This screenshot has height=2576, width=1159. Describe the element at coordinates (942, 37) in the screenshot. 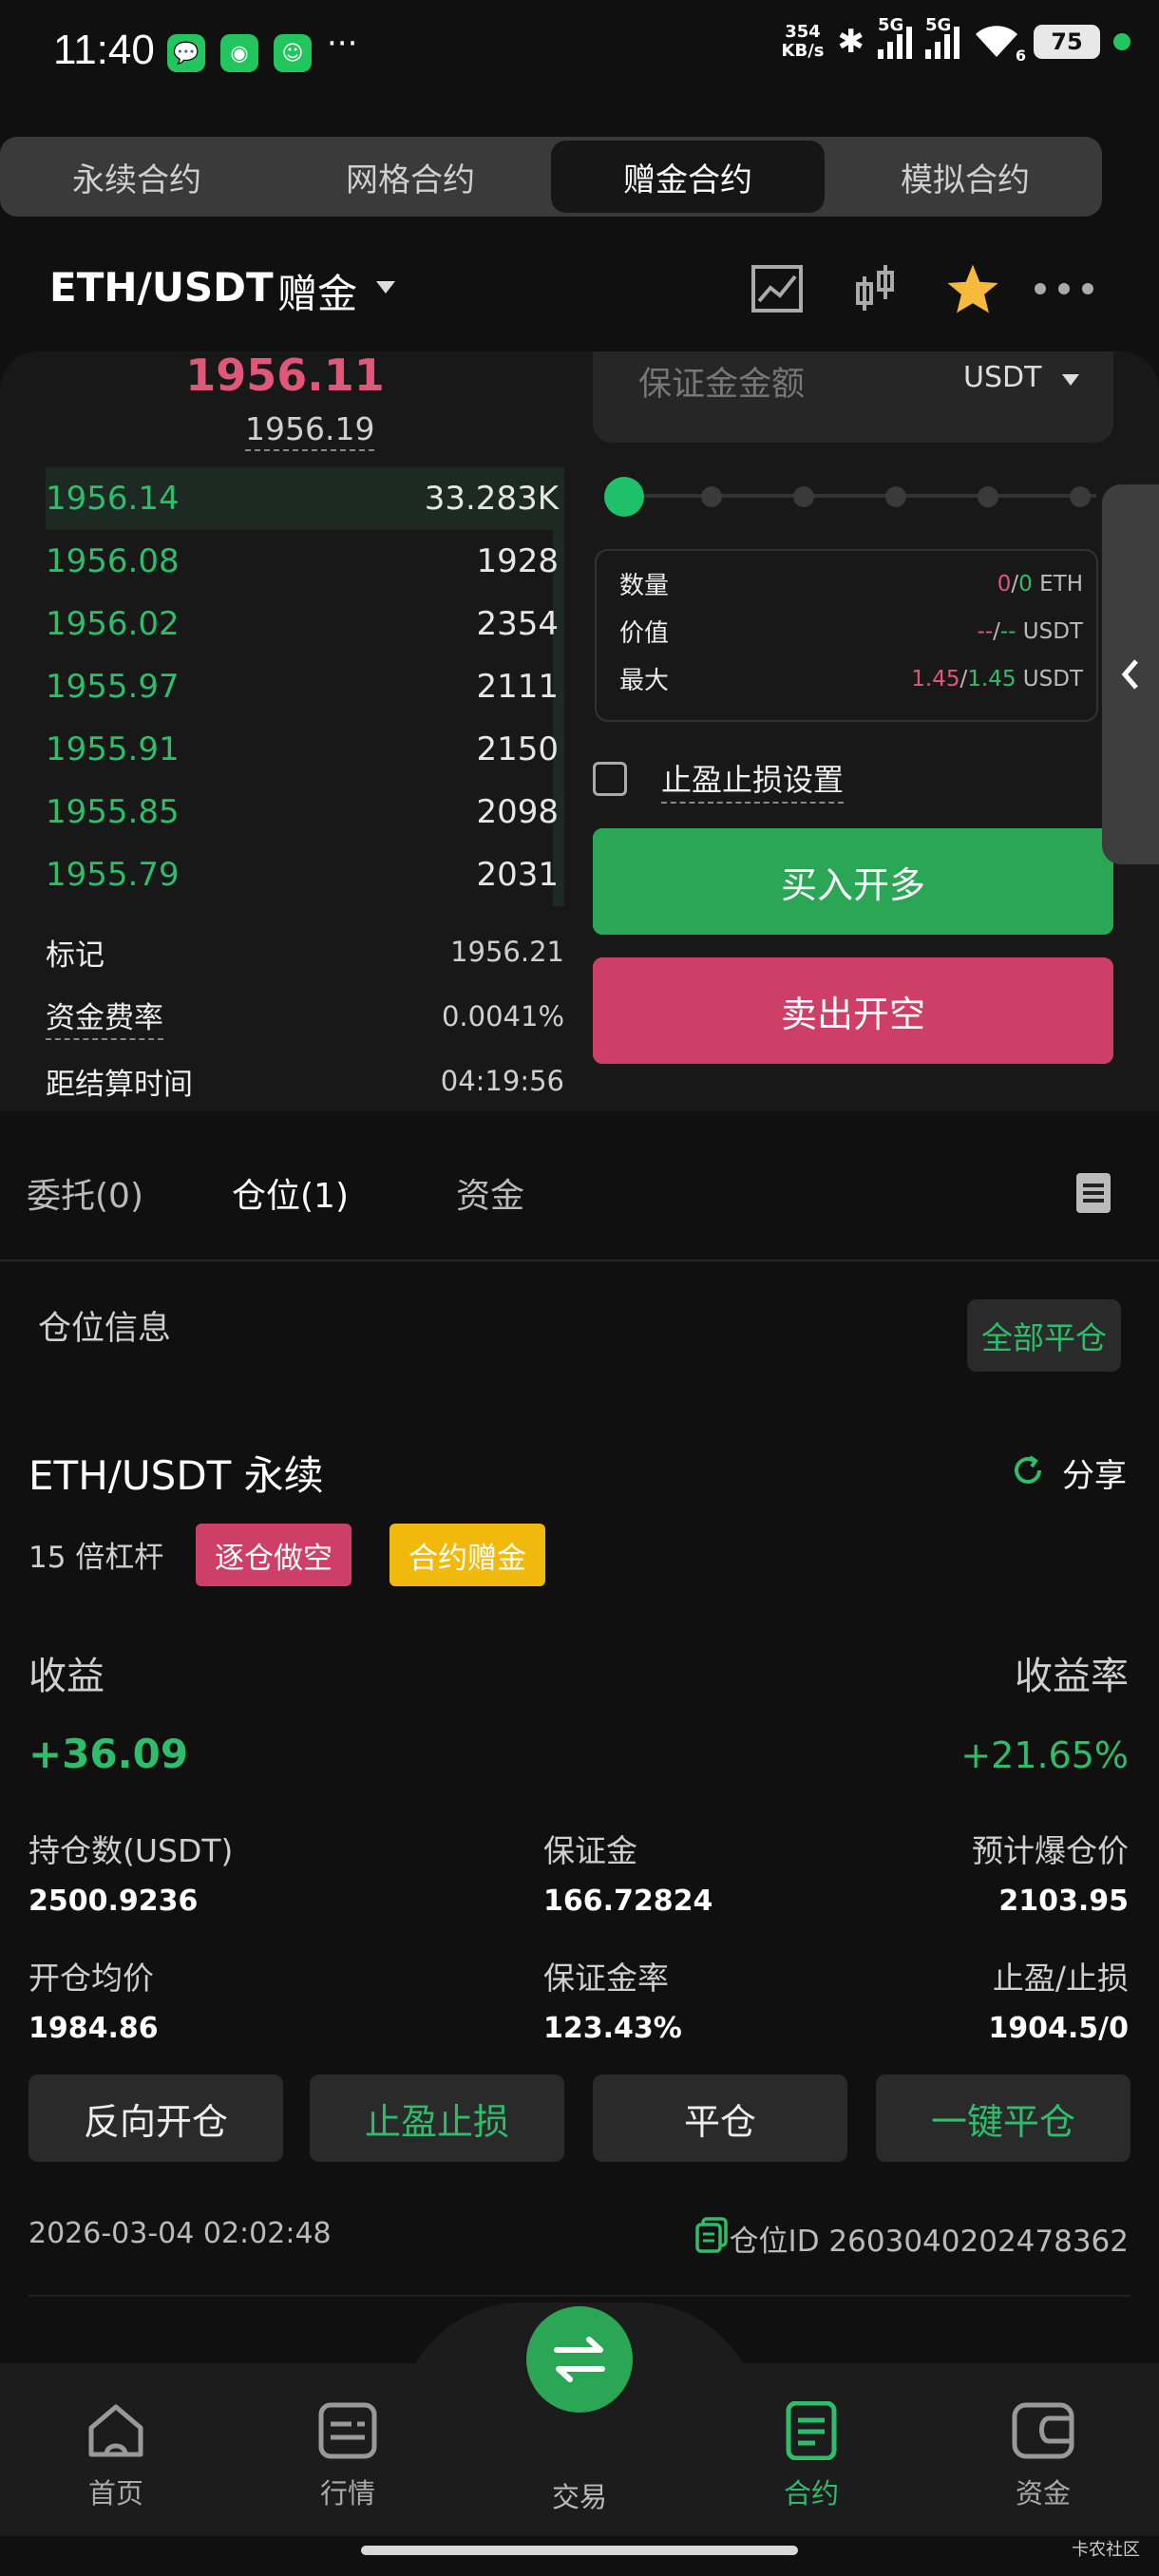

I see `signal-2: 5G` at that location.